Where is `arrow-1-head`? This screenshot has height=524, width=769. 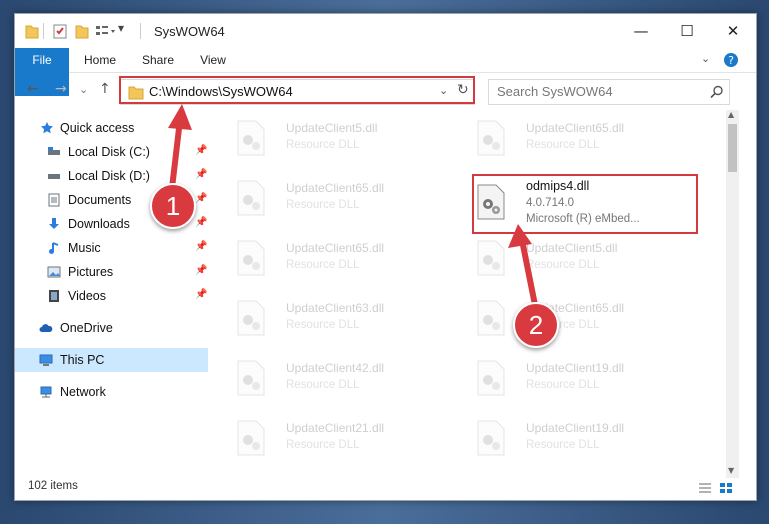 arrow-1-head is located at coordinates (180, 117).